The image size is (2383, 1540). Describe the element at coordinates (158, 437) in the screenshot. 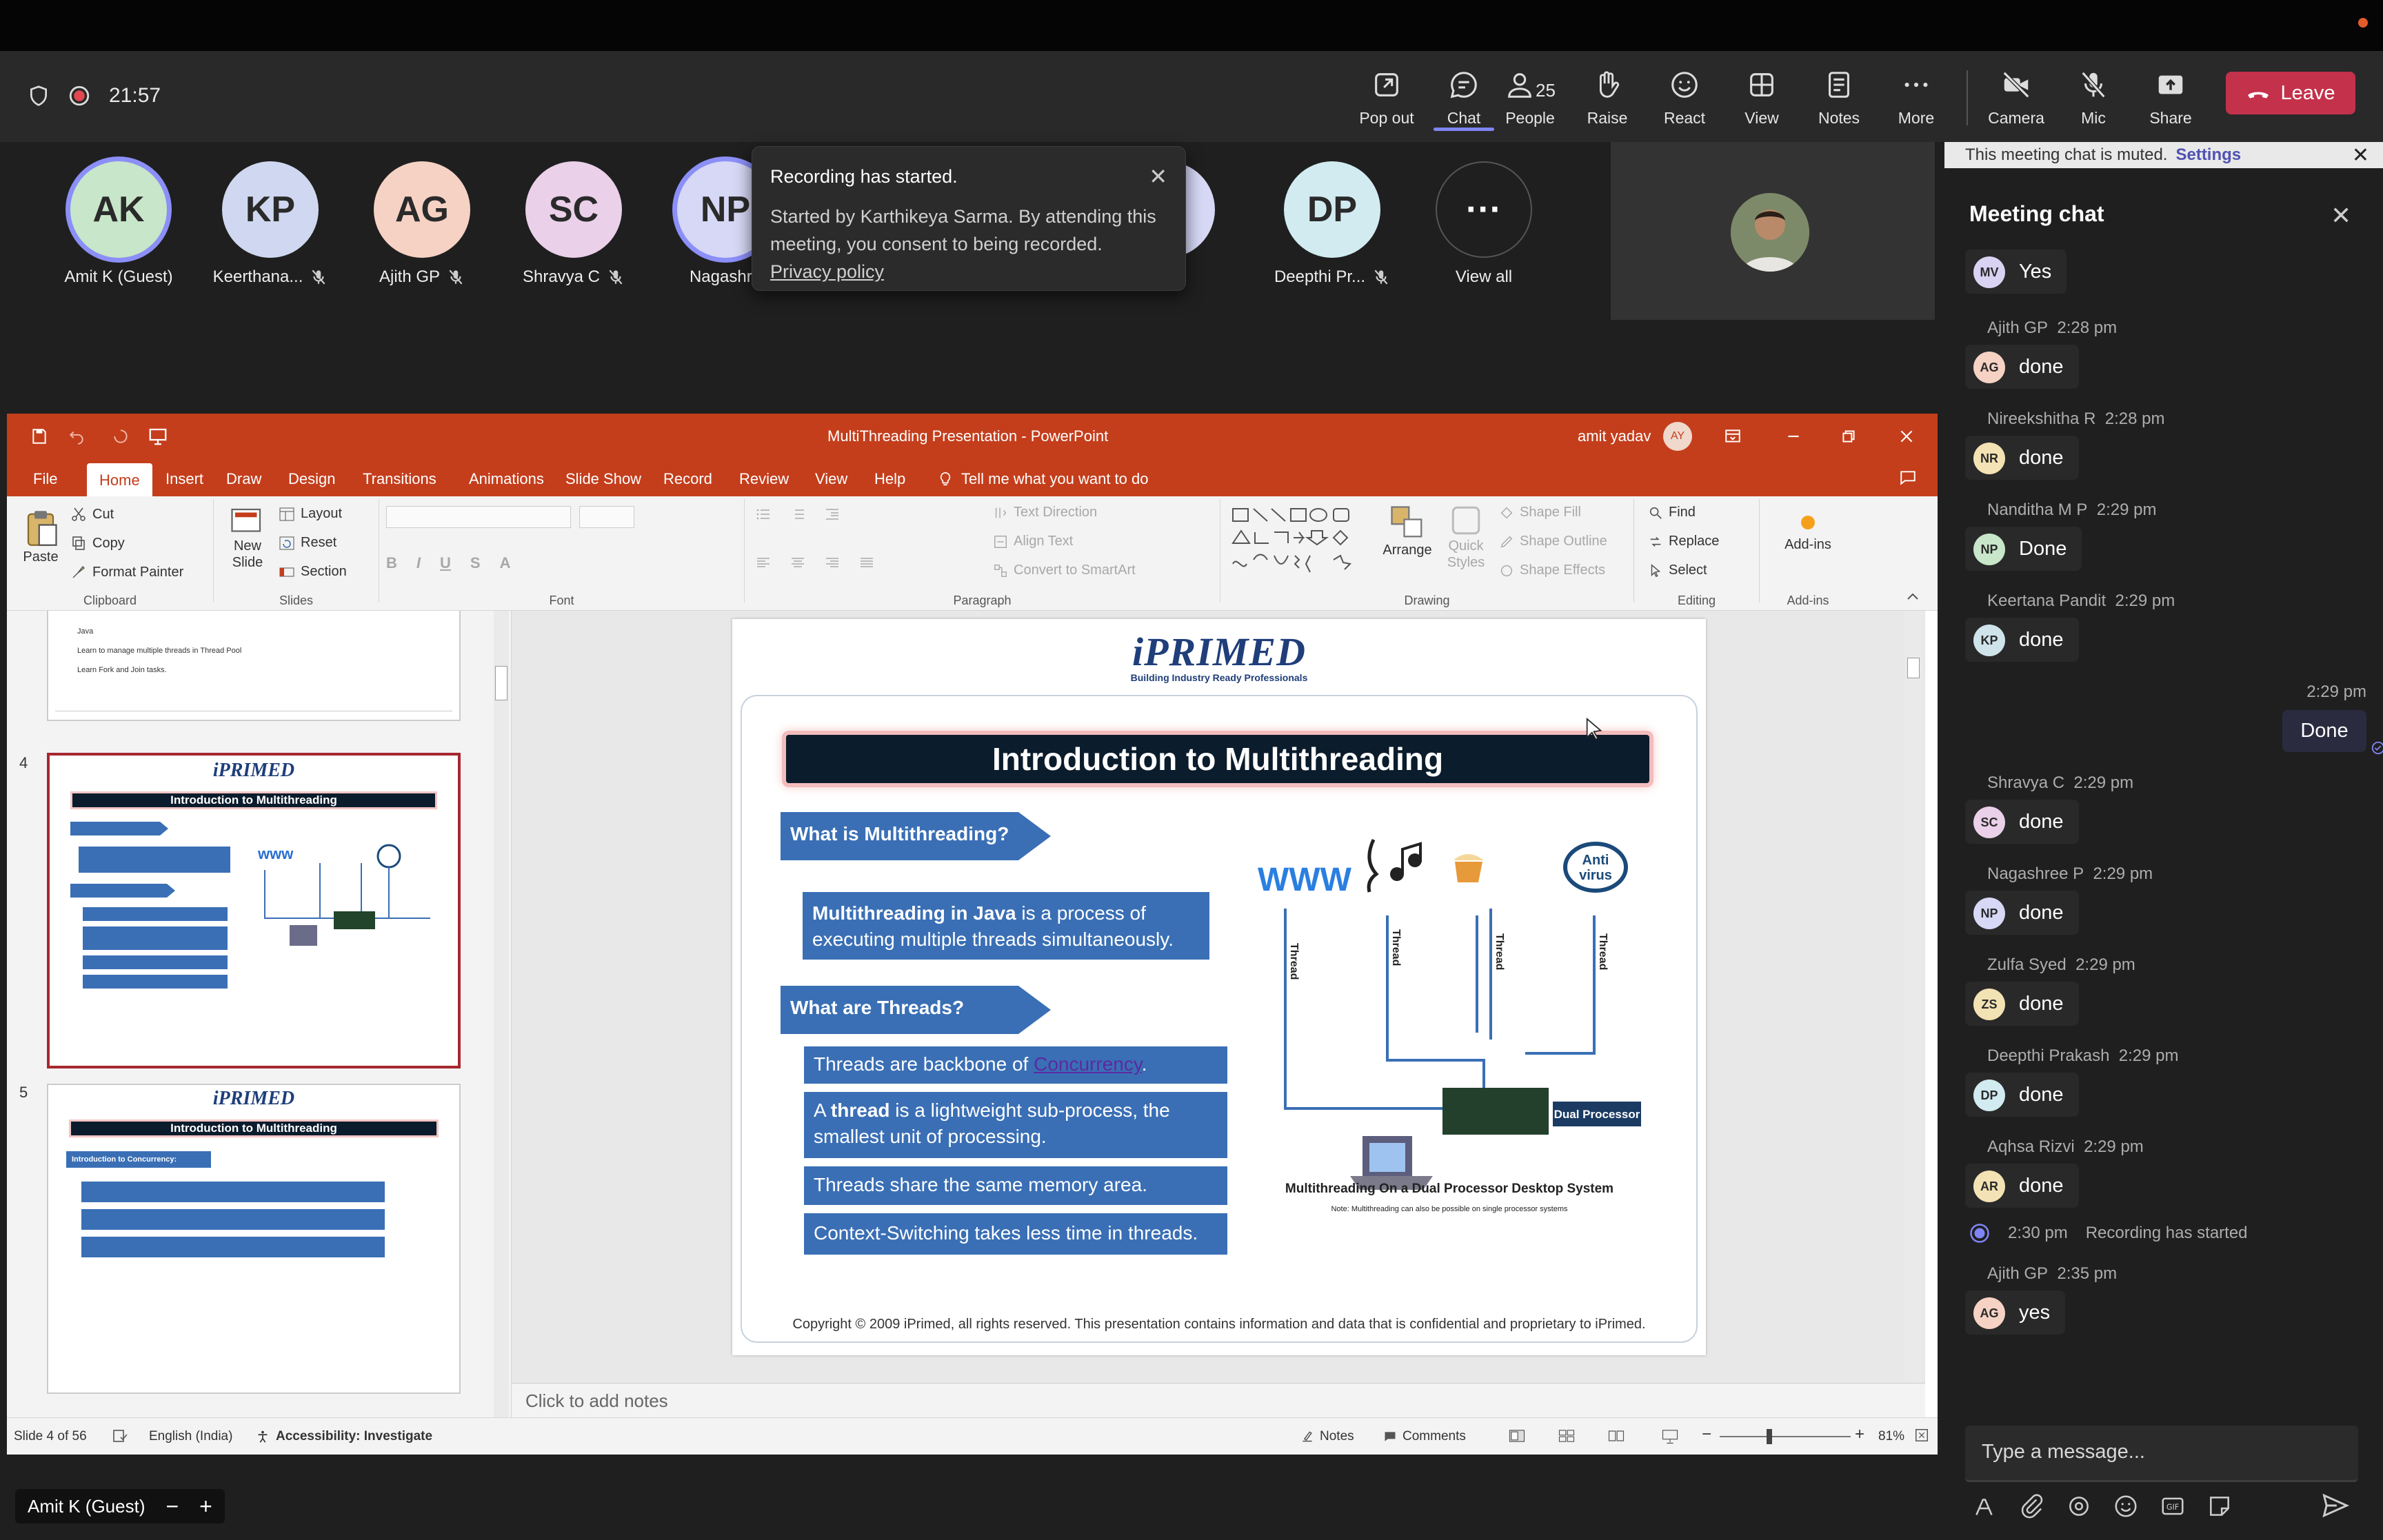

I see `present-icon` at that location.